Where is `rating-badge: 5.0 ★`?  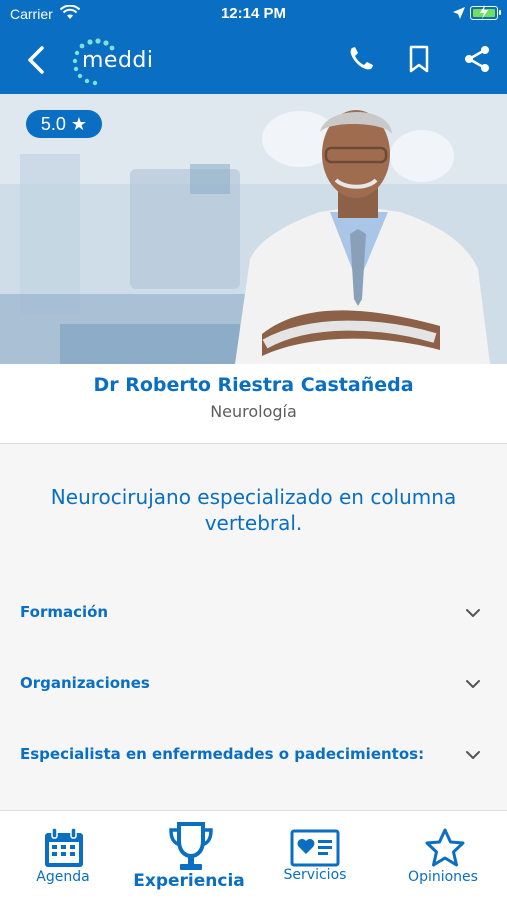
rating-badge: 5.0 ★ is located at coordinates (64, 124).